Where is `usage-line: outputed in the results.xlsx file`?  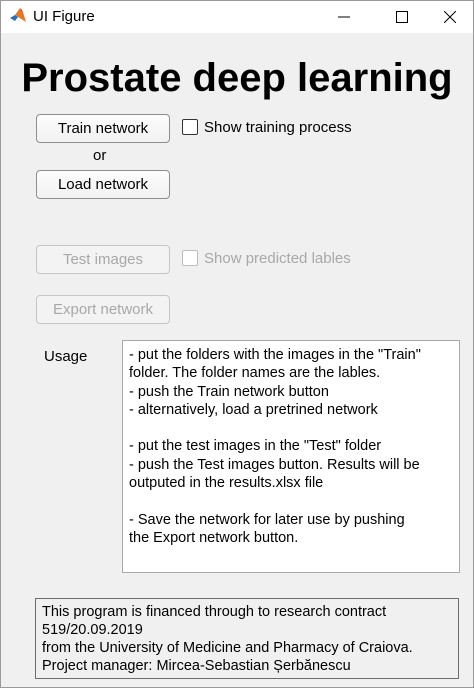 usage-line: outputed in the results.xlsx file is located at coordinates (226, 483).